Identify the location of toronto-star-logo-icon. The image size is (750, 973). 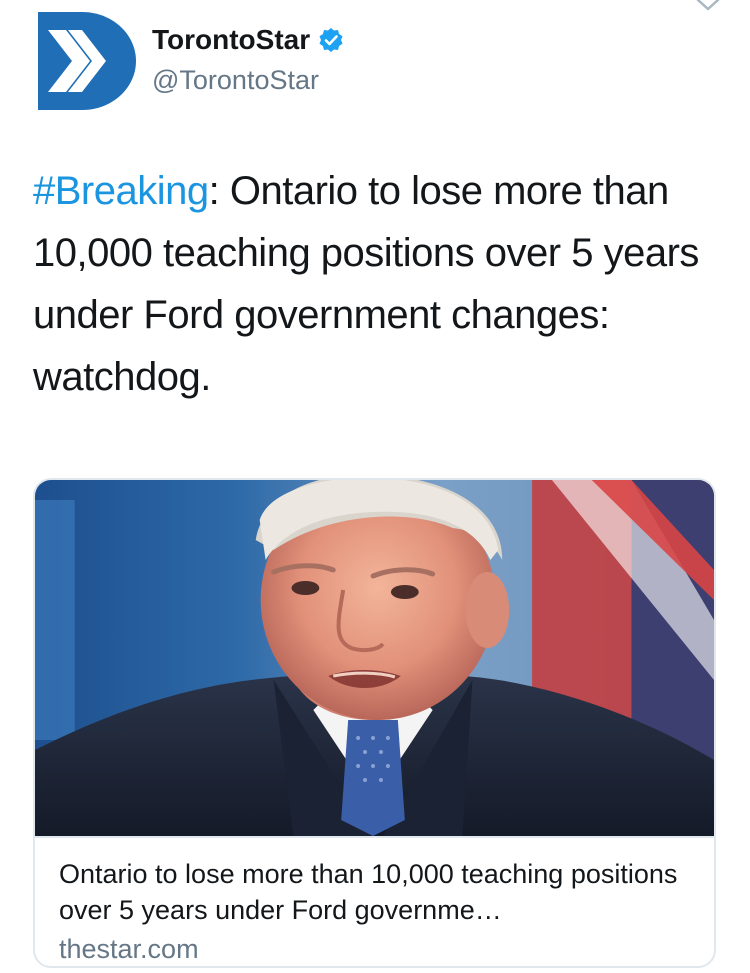
(87, 61).